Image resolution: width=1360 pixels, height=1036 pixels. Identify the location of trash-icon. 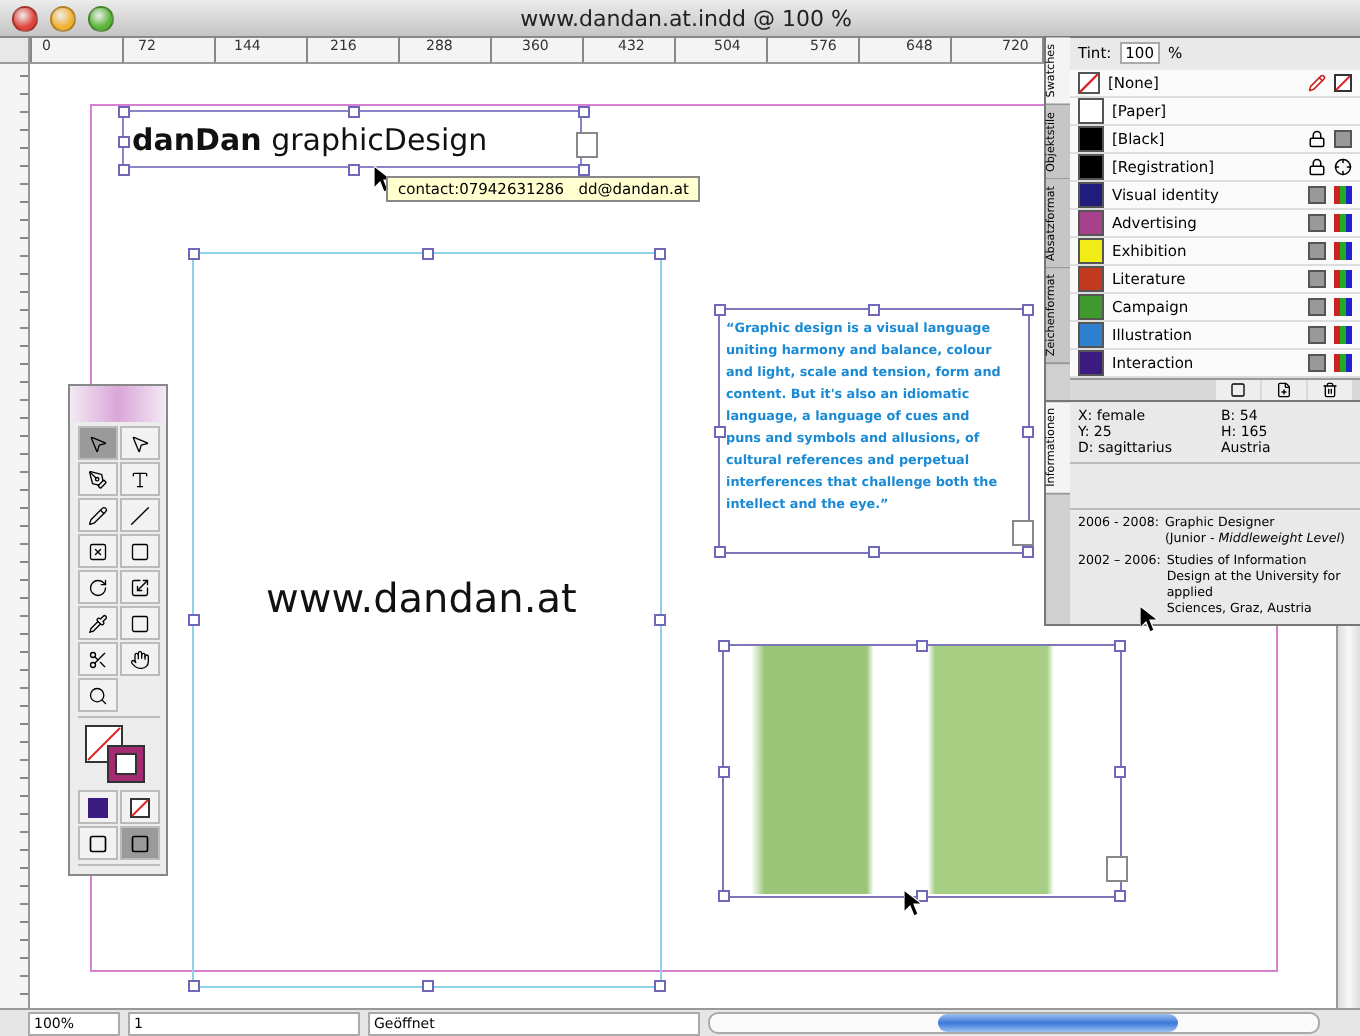
(1330, 389).